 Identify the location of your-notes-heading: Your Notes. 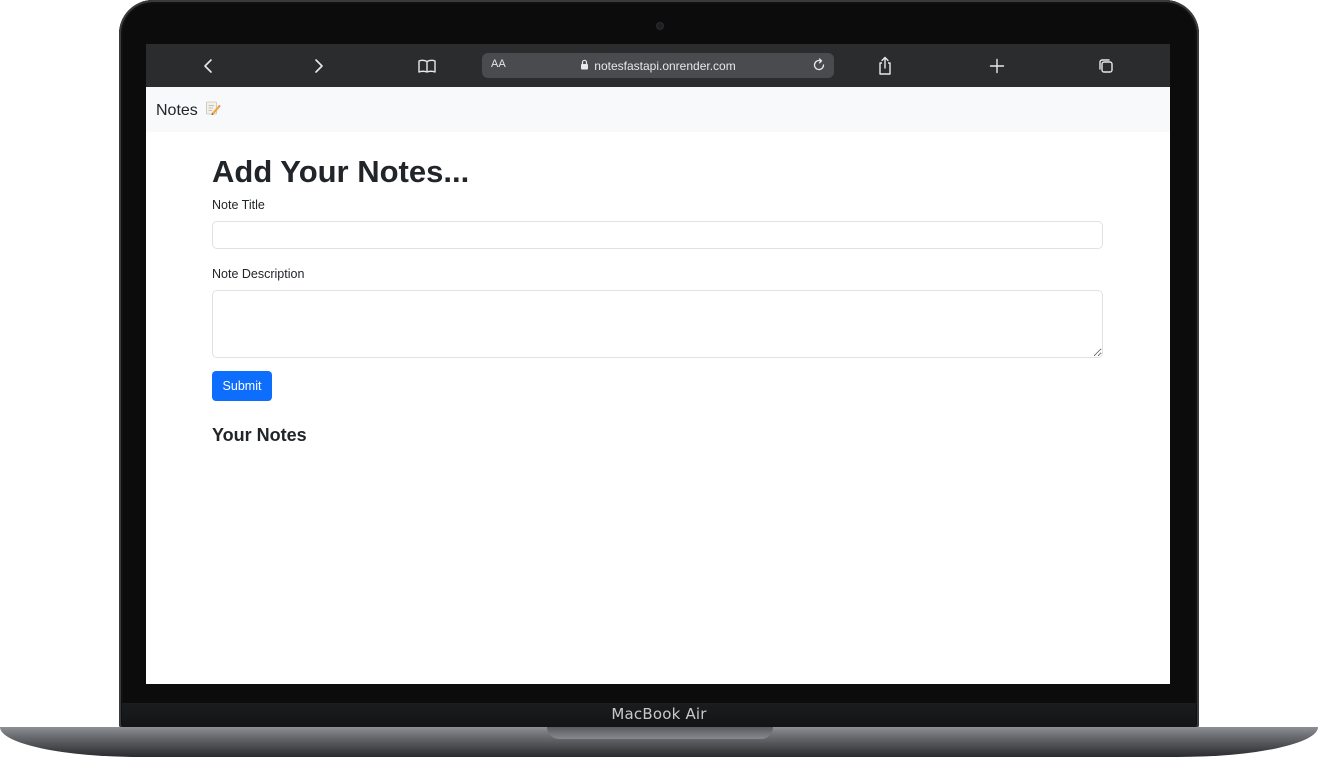
(259, 435).